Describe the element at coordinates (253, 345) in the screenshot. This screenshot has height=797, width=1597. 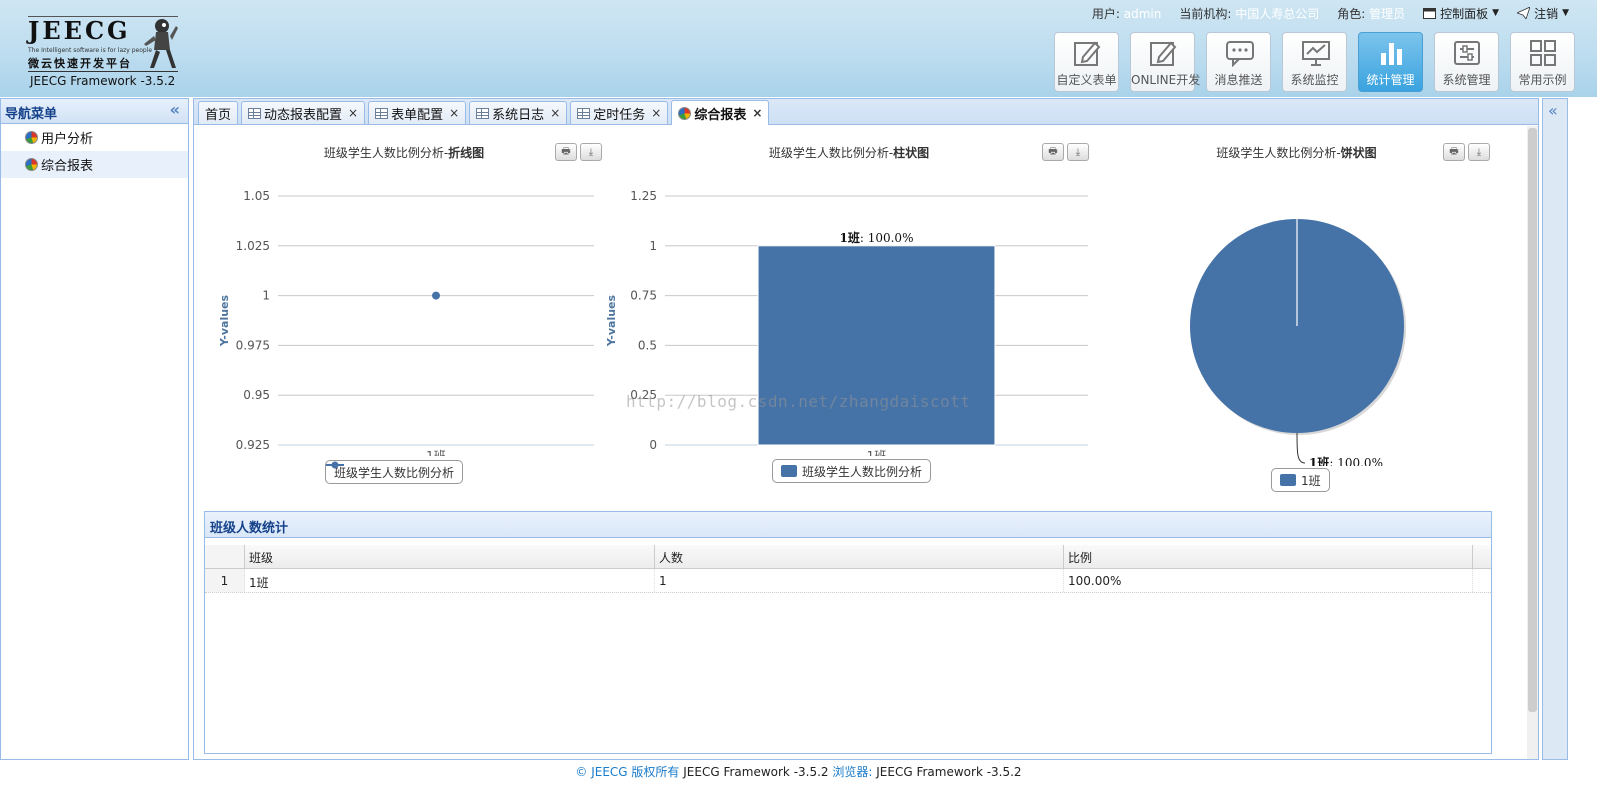
I see `y-tick-label: 0.975` at that location.